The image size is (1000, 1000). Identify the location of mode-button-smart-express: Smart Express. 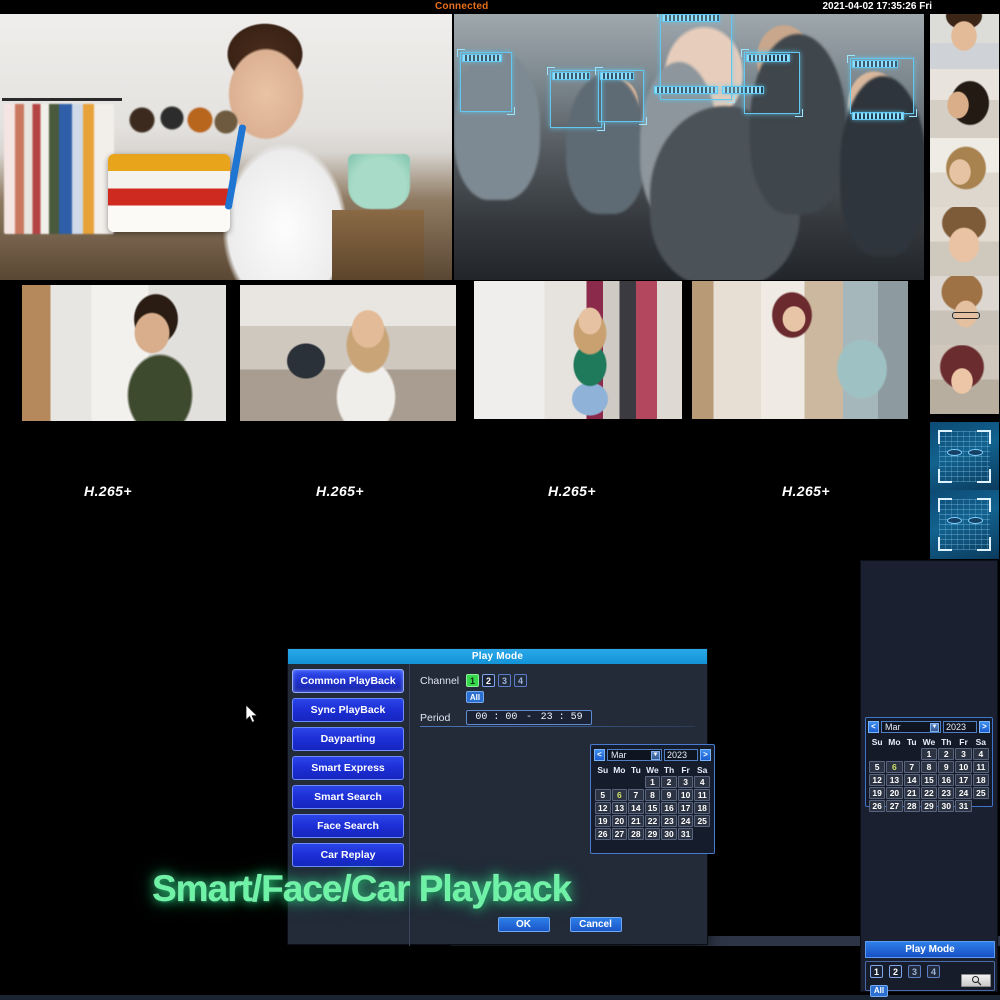
(348, 768).